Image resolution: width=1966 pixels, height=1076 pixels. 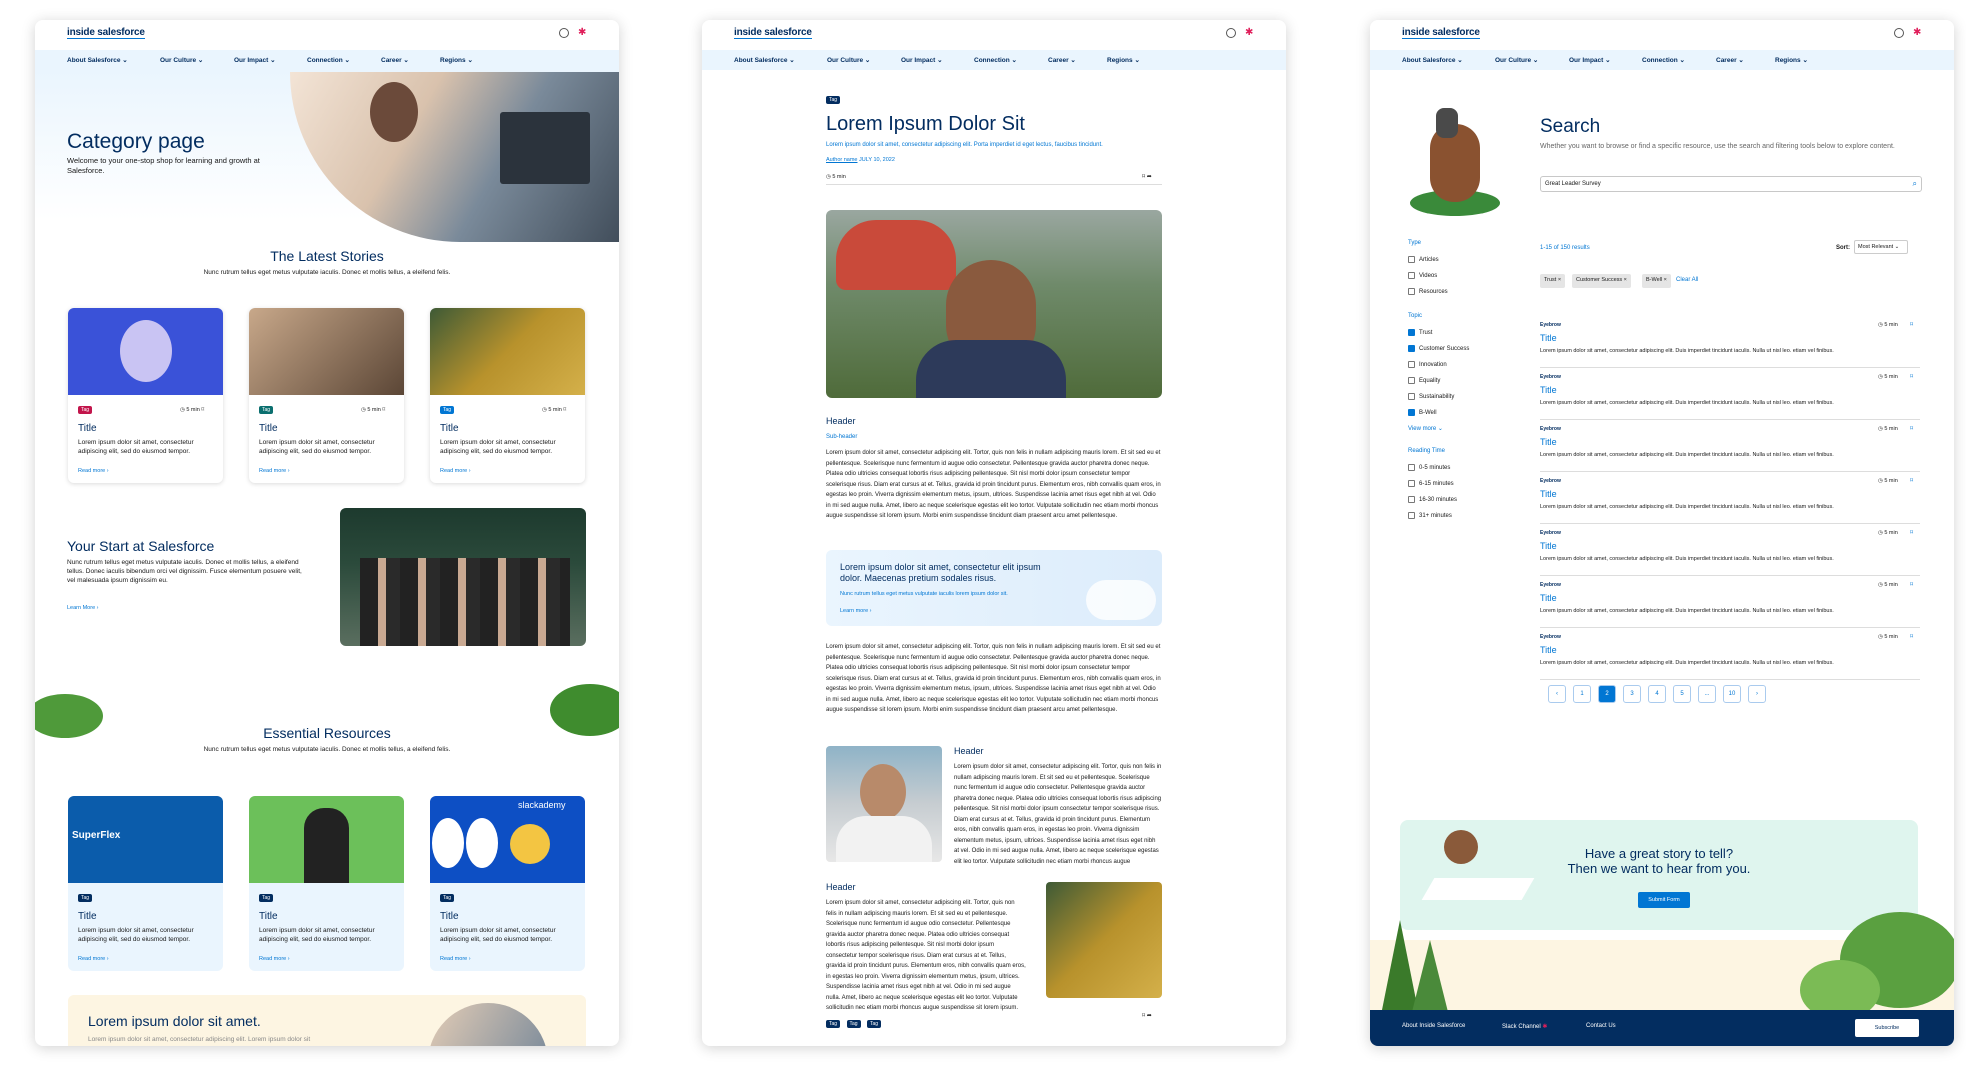 What do you see at coordinates (1731, 184) in the screenshot?
I see `search-input: Great Leader Survey ⌕` at bounding box center [1731, 184].